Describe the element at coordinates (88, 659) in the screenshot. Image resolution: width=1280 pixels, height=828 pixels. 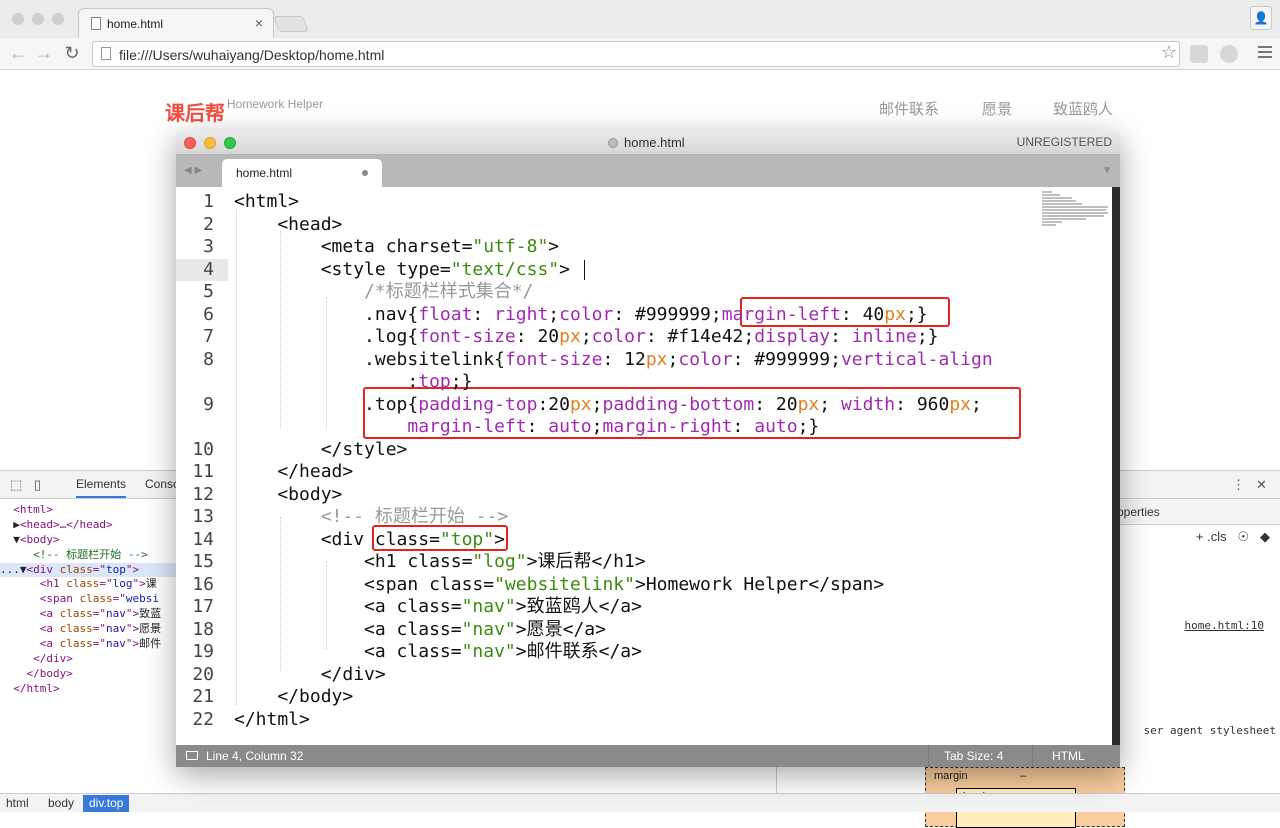
I see `dom-node-row: </div>` at that location.